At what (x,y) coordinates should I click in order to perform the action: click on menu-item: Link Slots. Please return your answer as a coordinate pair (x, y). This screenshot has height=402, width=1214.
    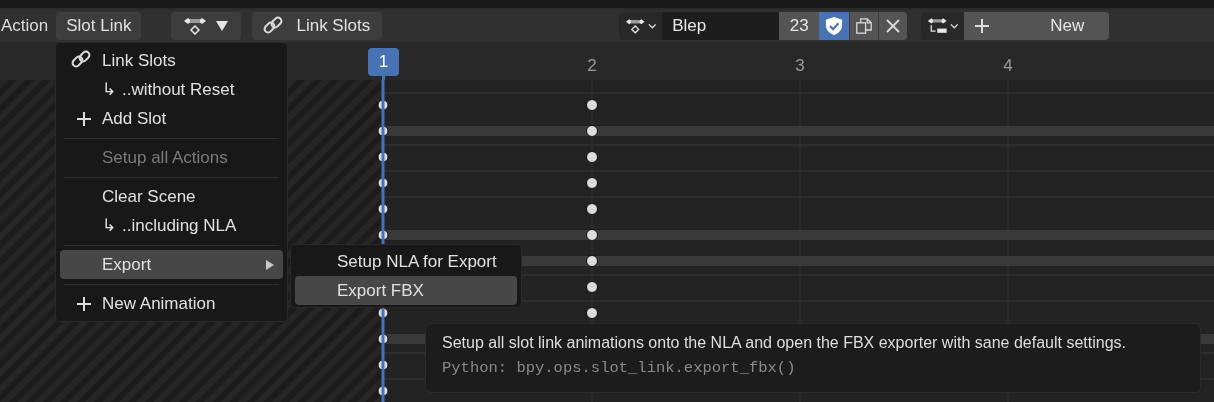
    Looking at the image, I should click on (171, 60).